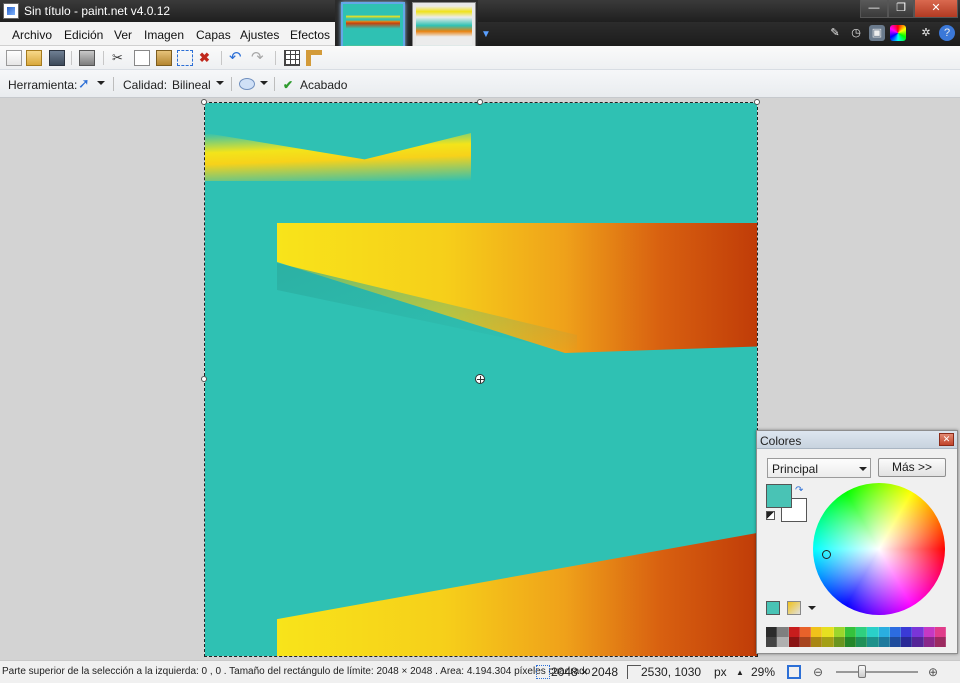 The height and width of the screenshot is (683, 960). What do you see at coordinates (237, 58) in the screenshot?
I see `undo-icon: ↶` at bounding box center [237, 58].